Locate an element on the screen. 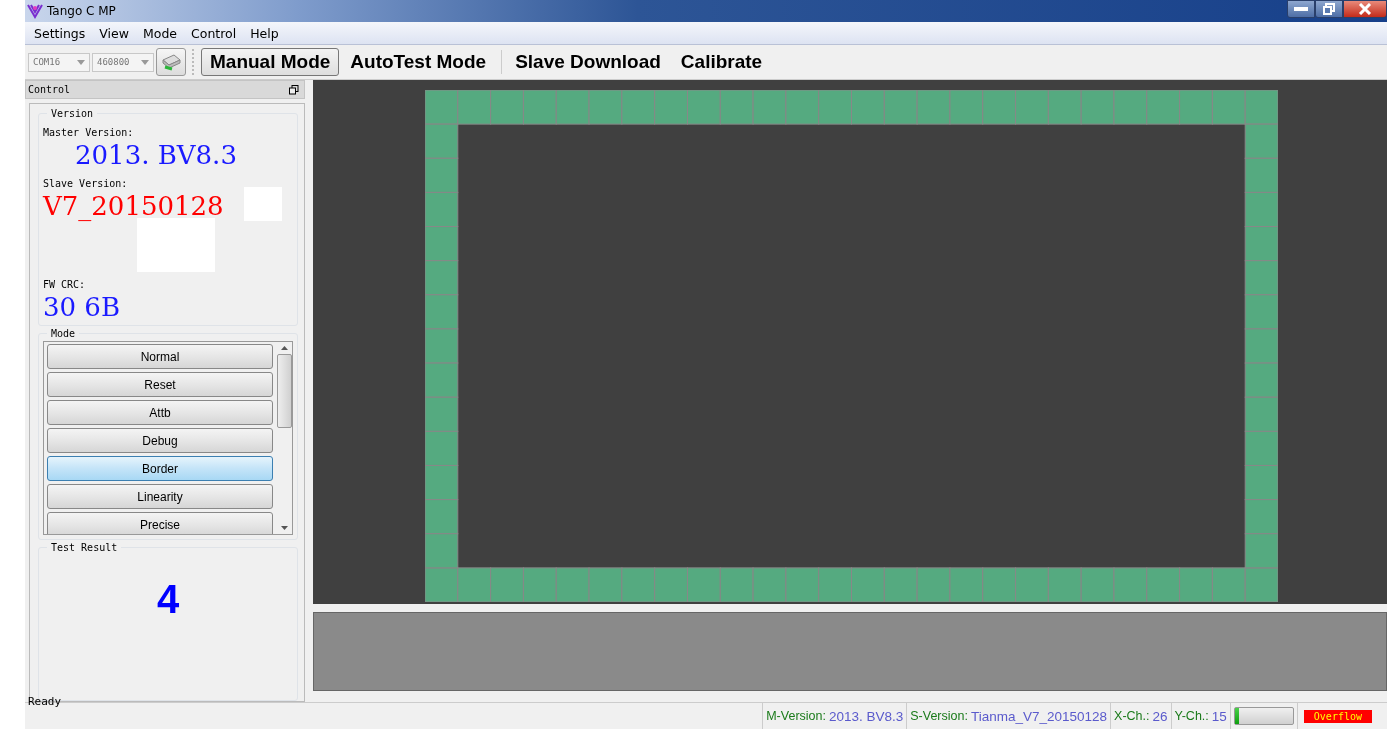 The height and width of the screenshot is (729, 1387). field-label: Master Version: is located at coordinates (89, 132).